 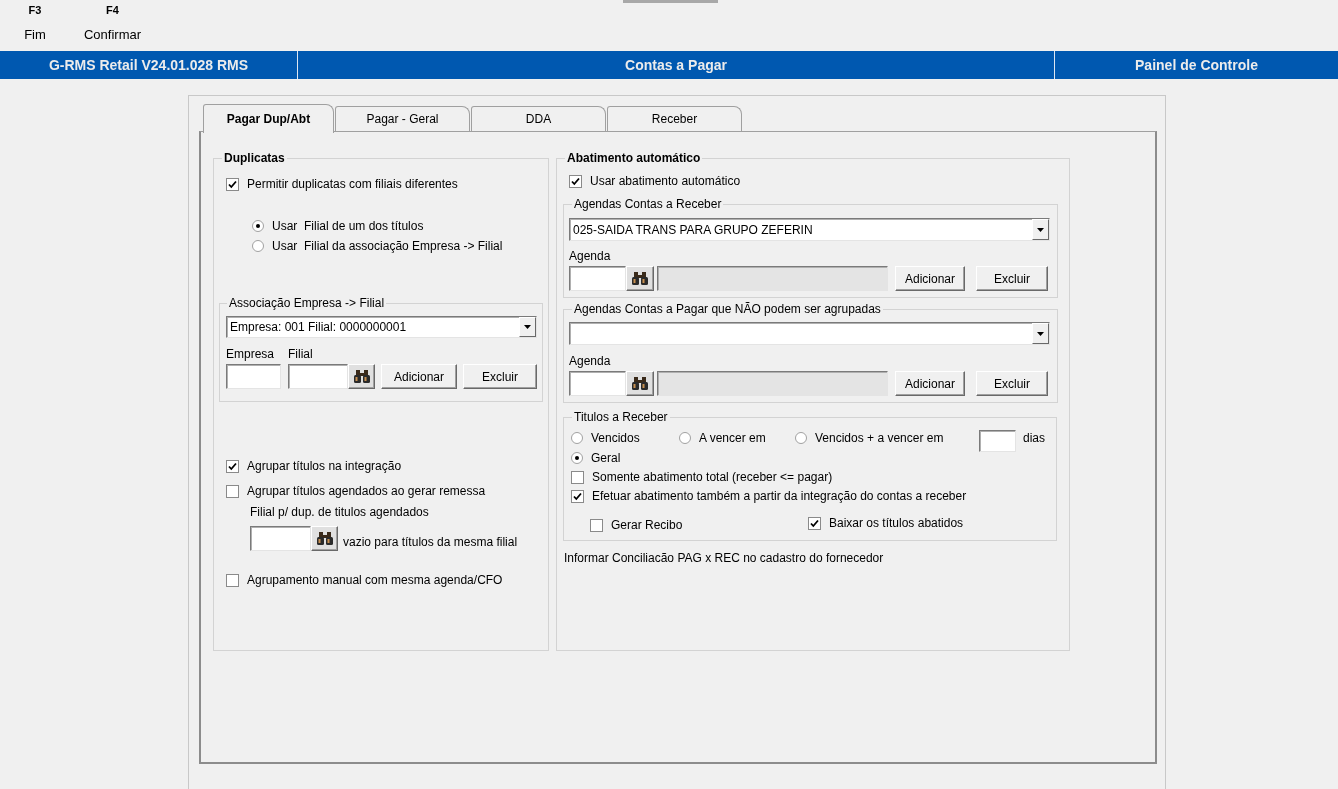 What do you see at coordinates (112, 21) in the screenshot?
I see `toolbar-button: F4 Confirmar` at bounding box center [112, 21].